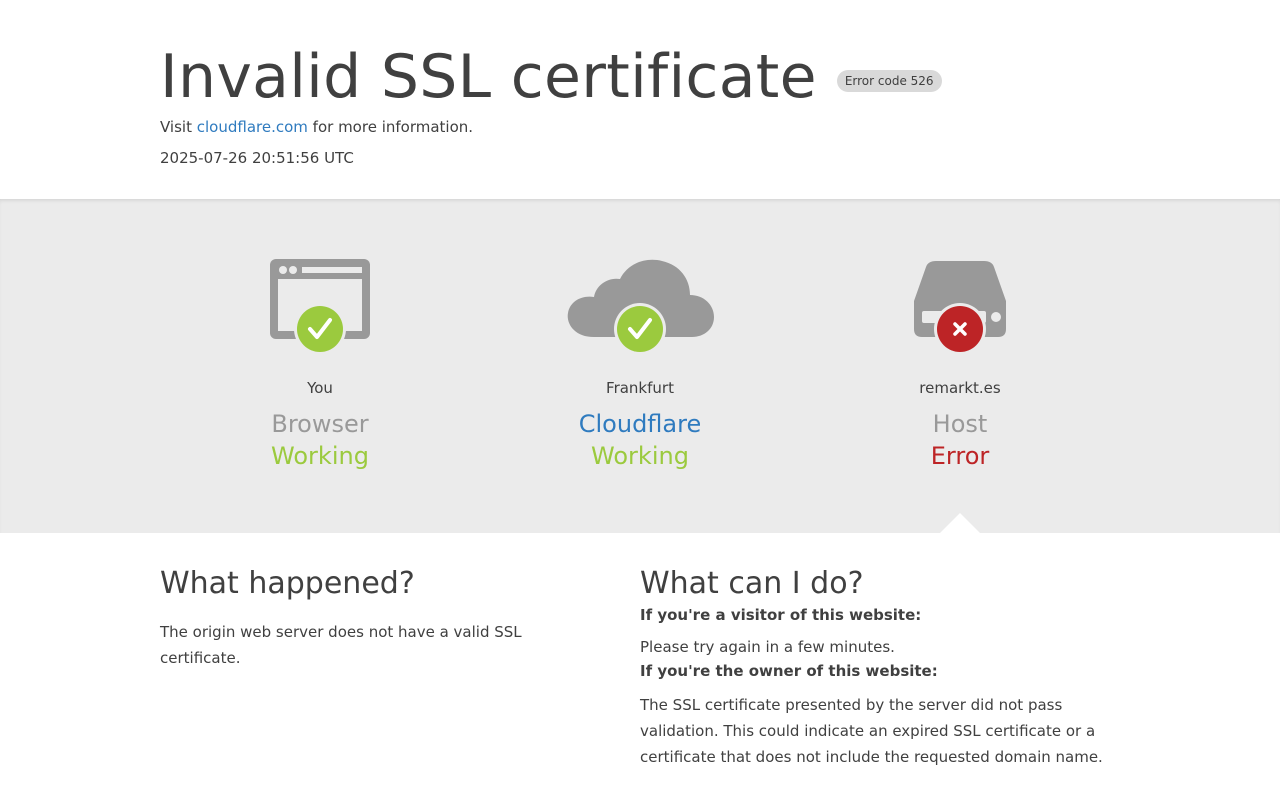 This screenshot has height=800, width=1280. What do you see at coordinates (960, 388) in the screenshot?
I see `node-location: remarkt.es` at bounding box center [960, 388].